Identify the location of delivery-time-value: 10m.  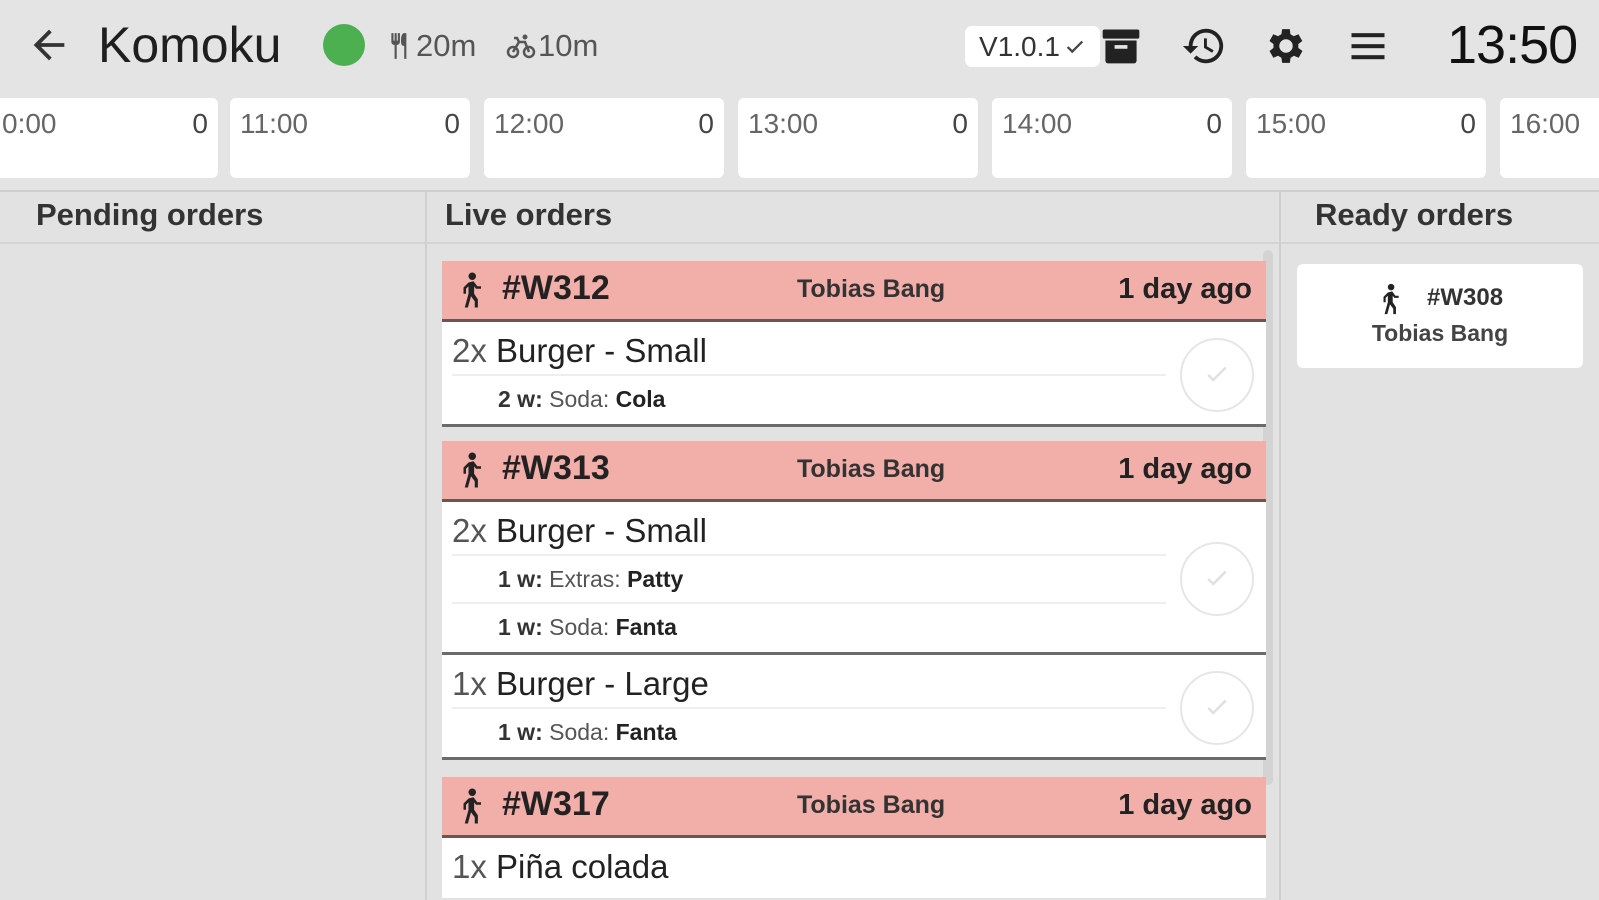
(568, 45).